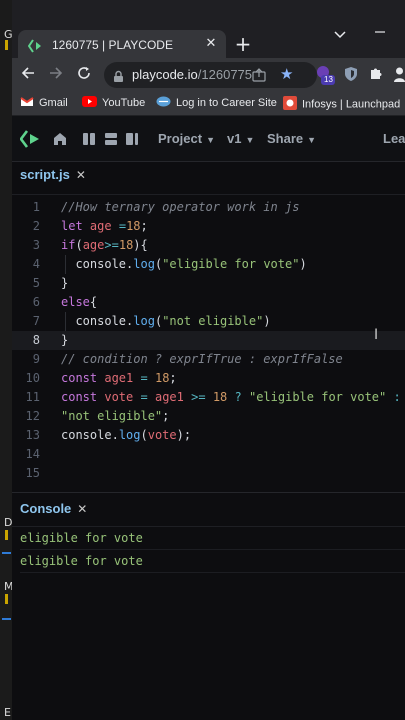 This screenshot has width=405, height=720. I want to click on extension-badge: 13, so click(328, 79).